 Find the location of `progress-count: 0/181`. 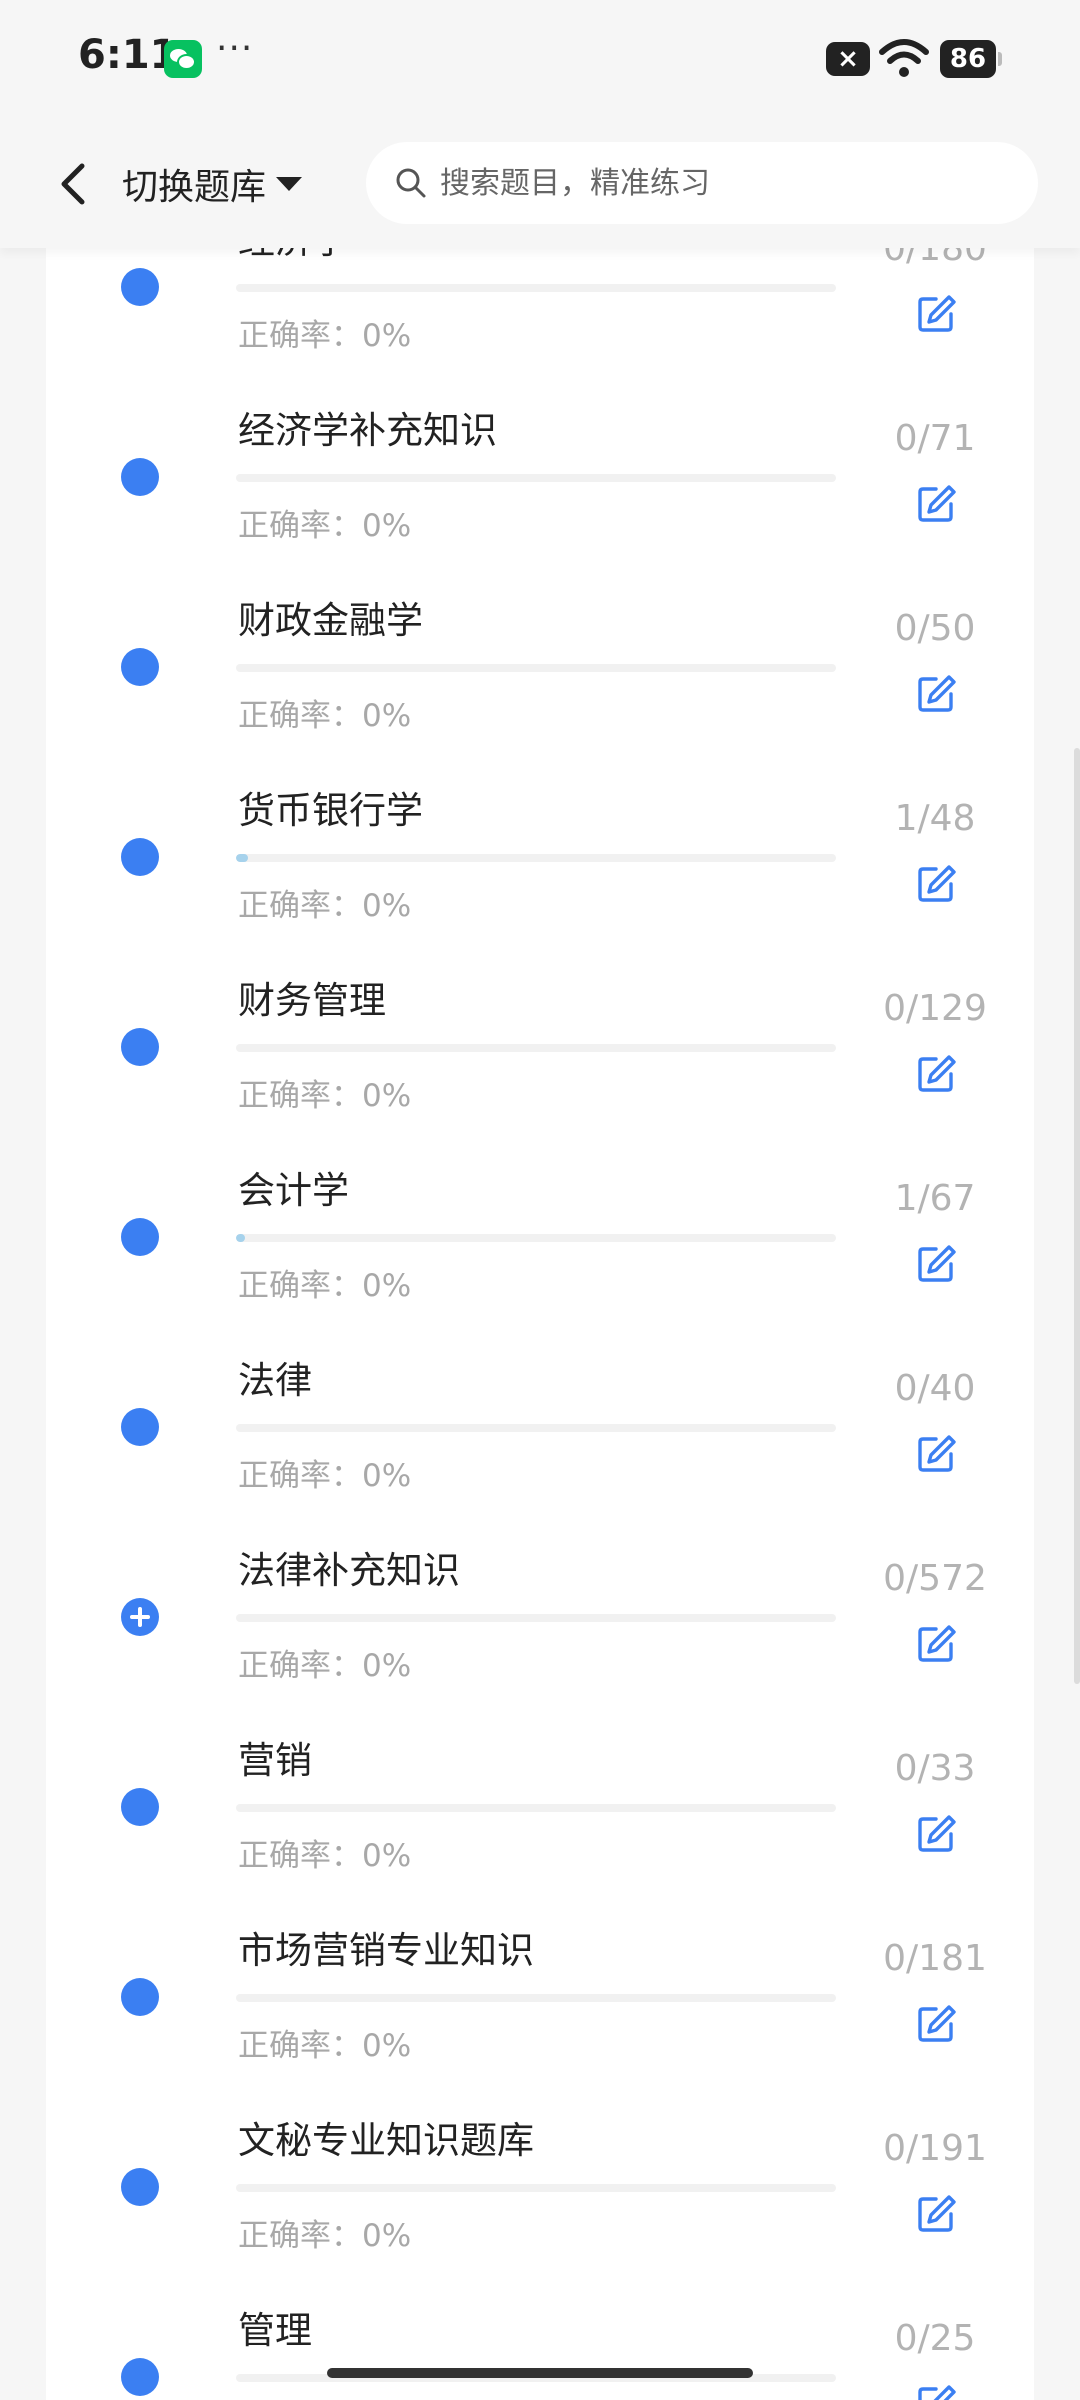

progress-count: 0/181 is located at coordinates (935, 1958).